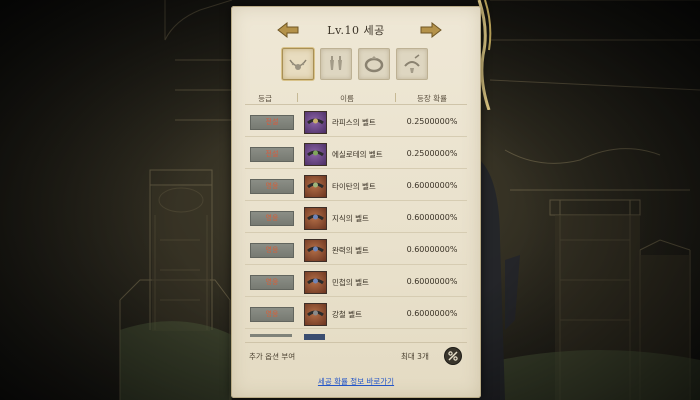  What do you see at coordinates (265, 98) in the screenshot?
I see `column-grade: 등급` at bounding box center [265, 98].